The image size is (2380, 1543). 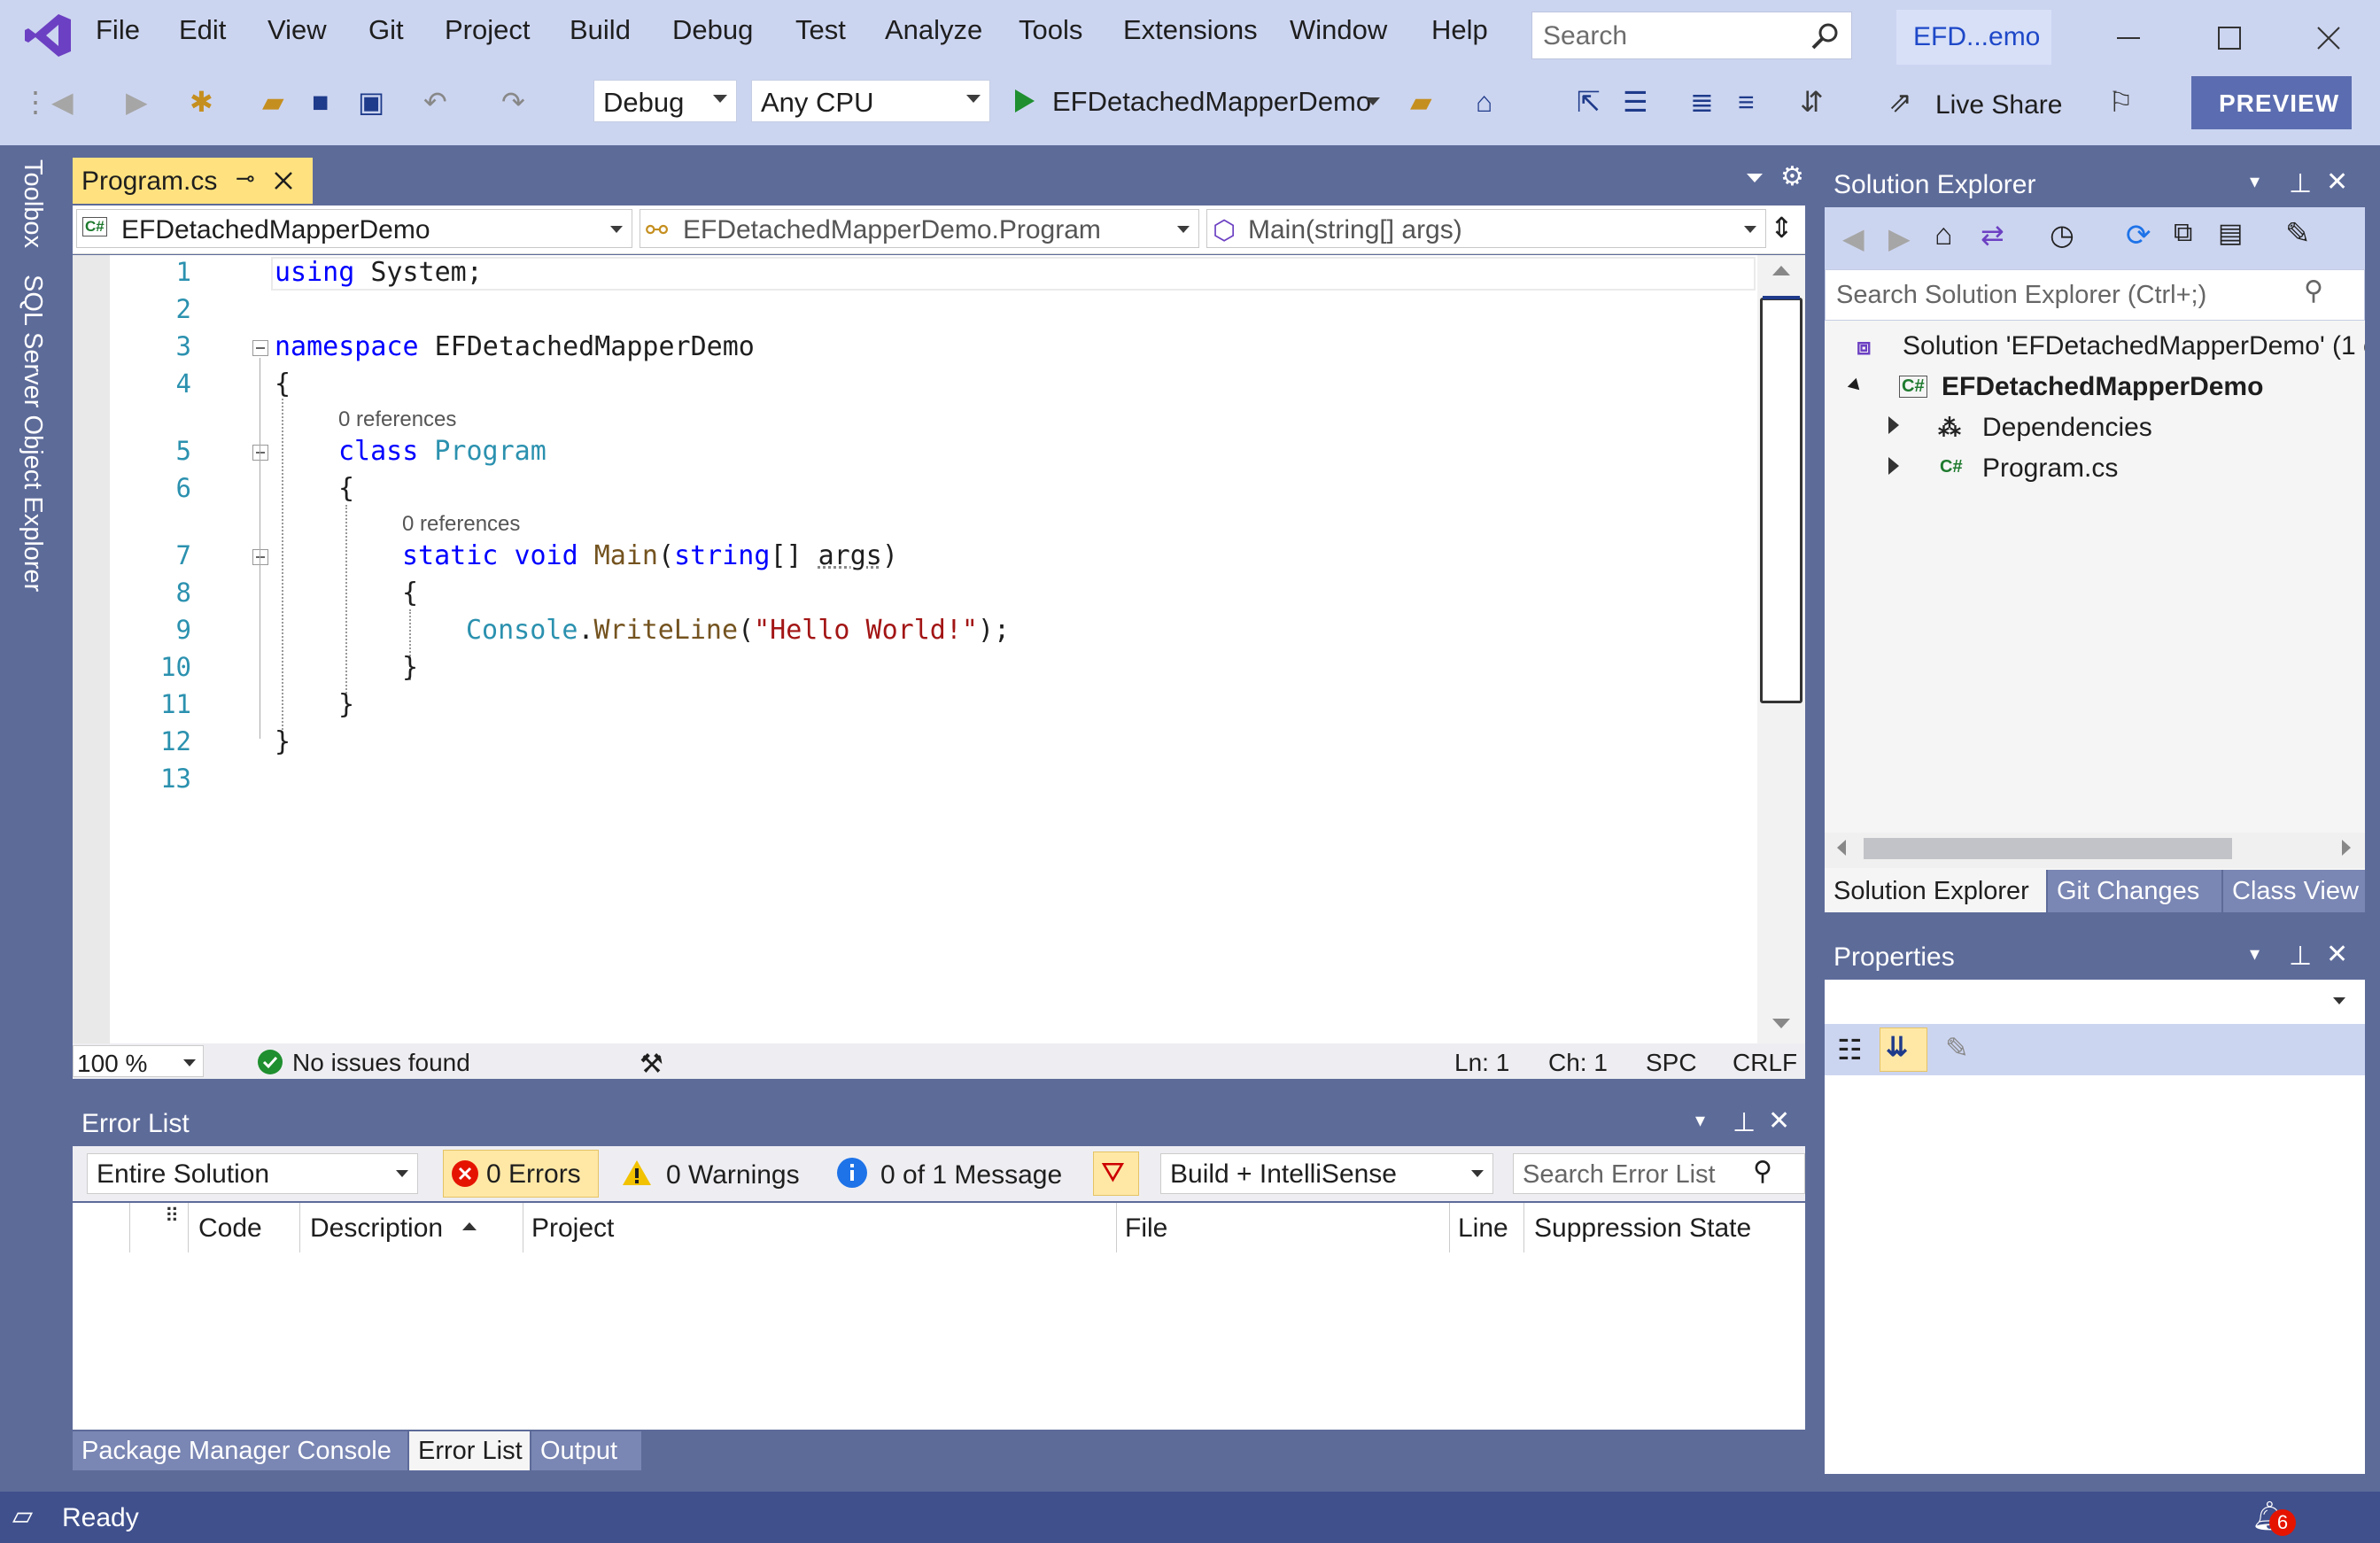 I want to click on member-navigation-select: ⬡ Main(string[] args), so click(x=1486, y=229).